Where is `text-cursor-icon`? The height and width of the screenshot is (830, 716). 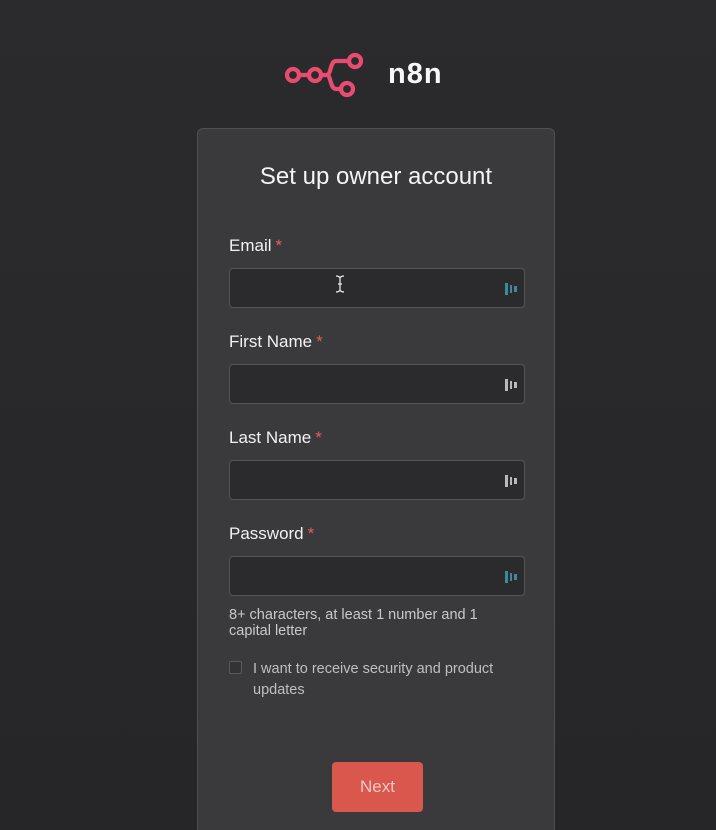
text-cursor-icon is located at coordinates (340, 284).